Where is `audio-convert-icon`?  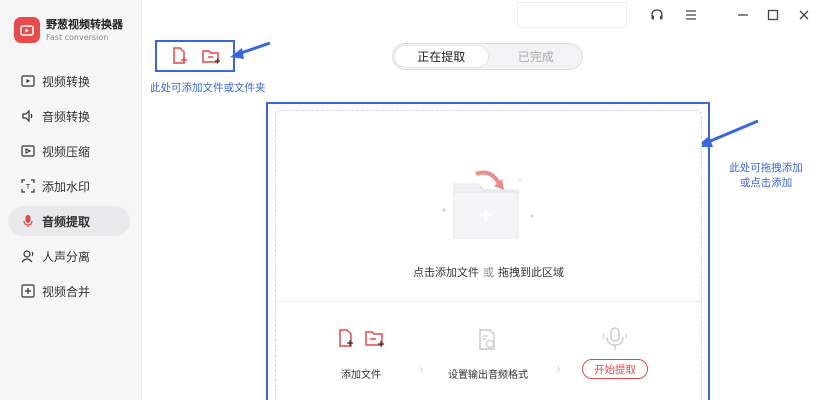 audio-convert-icon is located at coordinates (28, 116).